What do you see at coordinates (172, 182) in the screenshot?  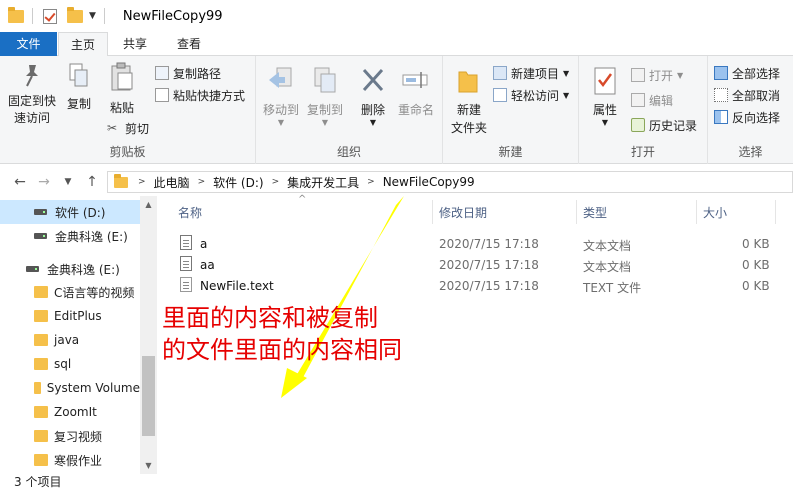 I see `breadcrumb-this-pc: 此电脑` at bounding box center [172, 182].